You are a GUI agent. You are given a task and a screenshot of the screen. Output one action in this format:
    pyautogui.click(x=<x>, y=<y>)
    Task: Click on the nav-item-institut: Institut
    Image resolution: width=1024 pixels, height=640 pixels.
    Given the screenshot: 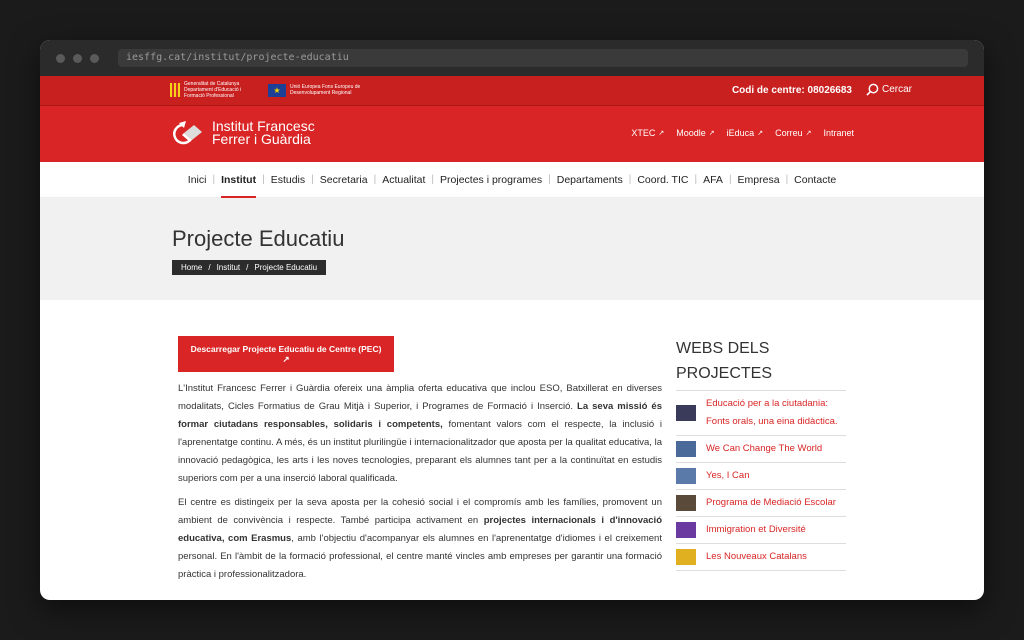 What is the action you would take?
    pyautogui.click(x=238, y=180)
    